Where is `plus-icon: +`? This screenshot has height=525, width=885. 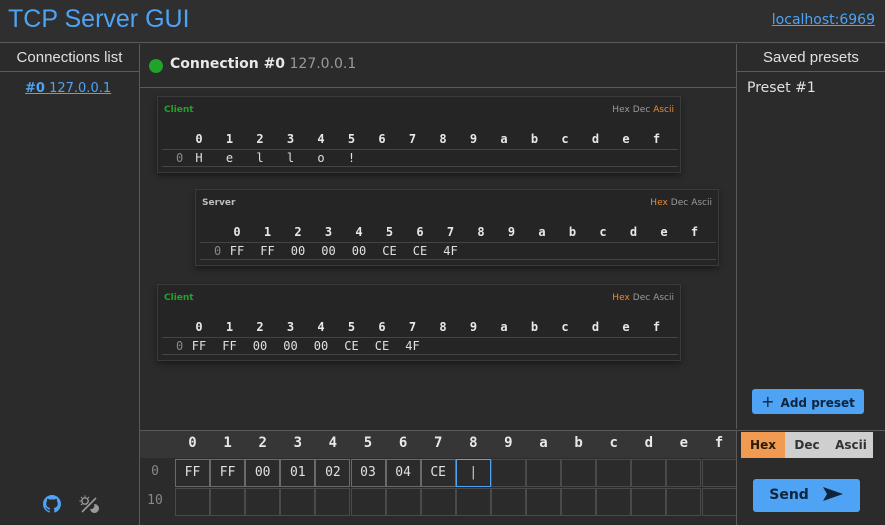
plus-icon: + is located at coordinates (768, 401).